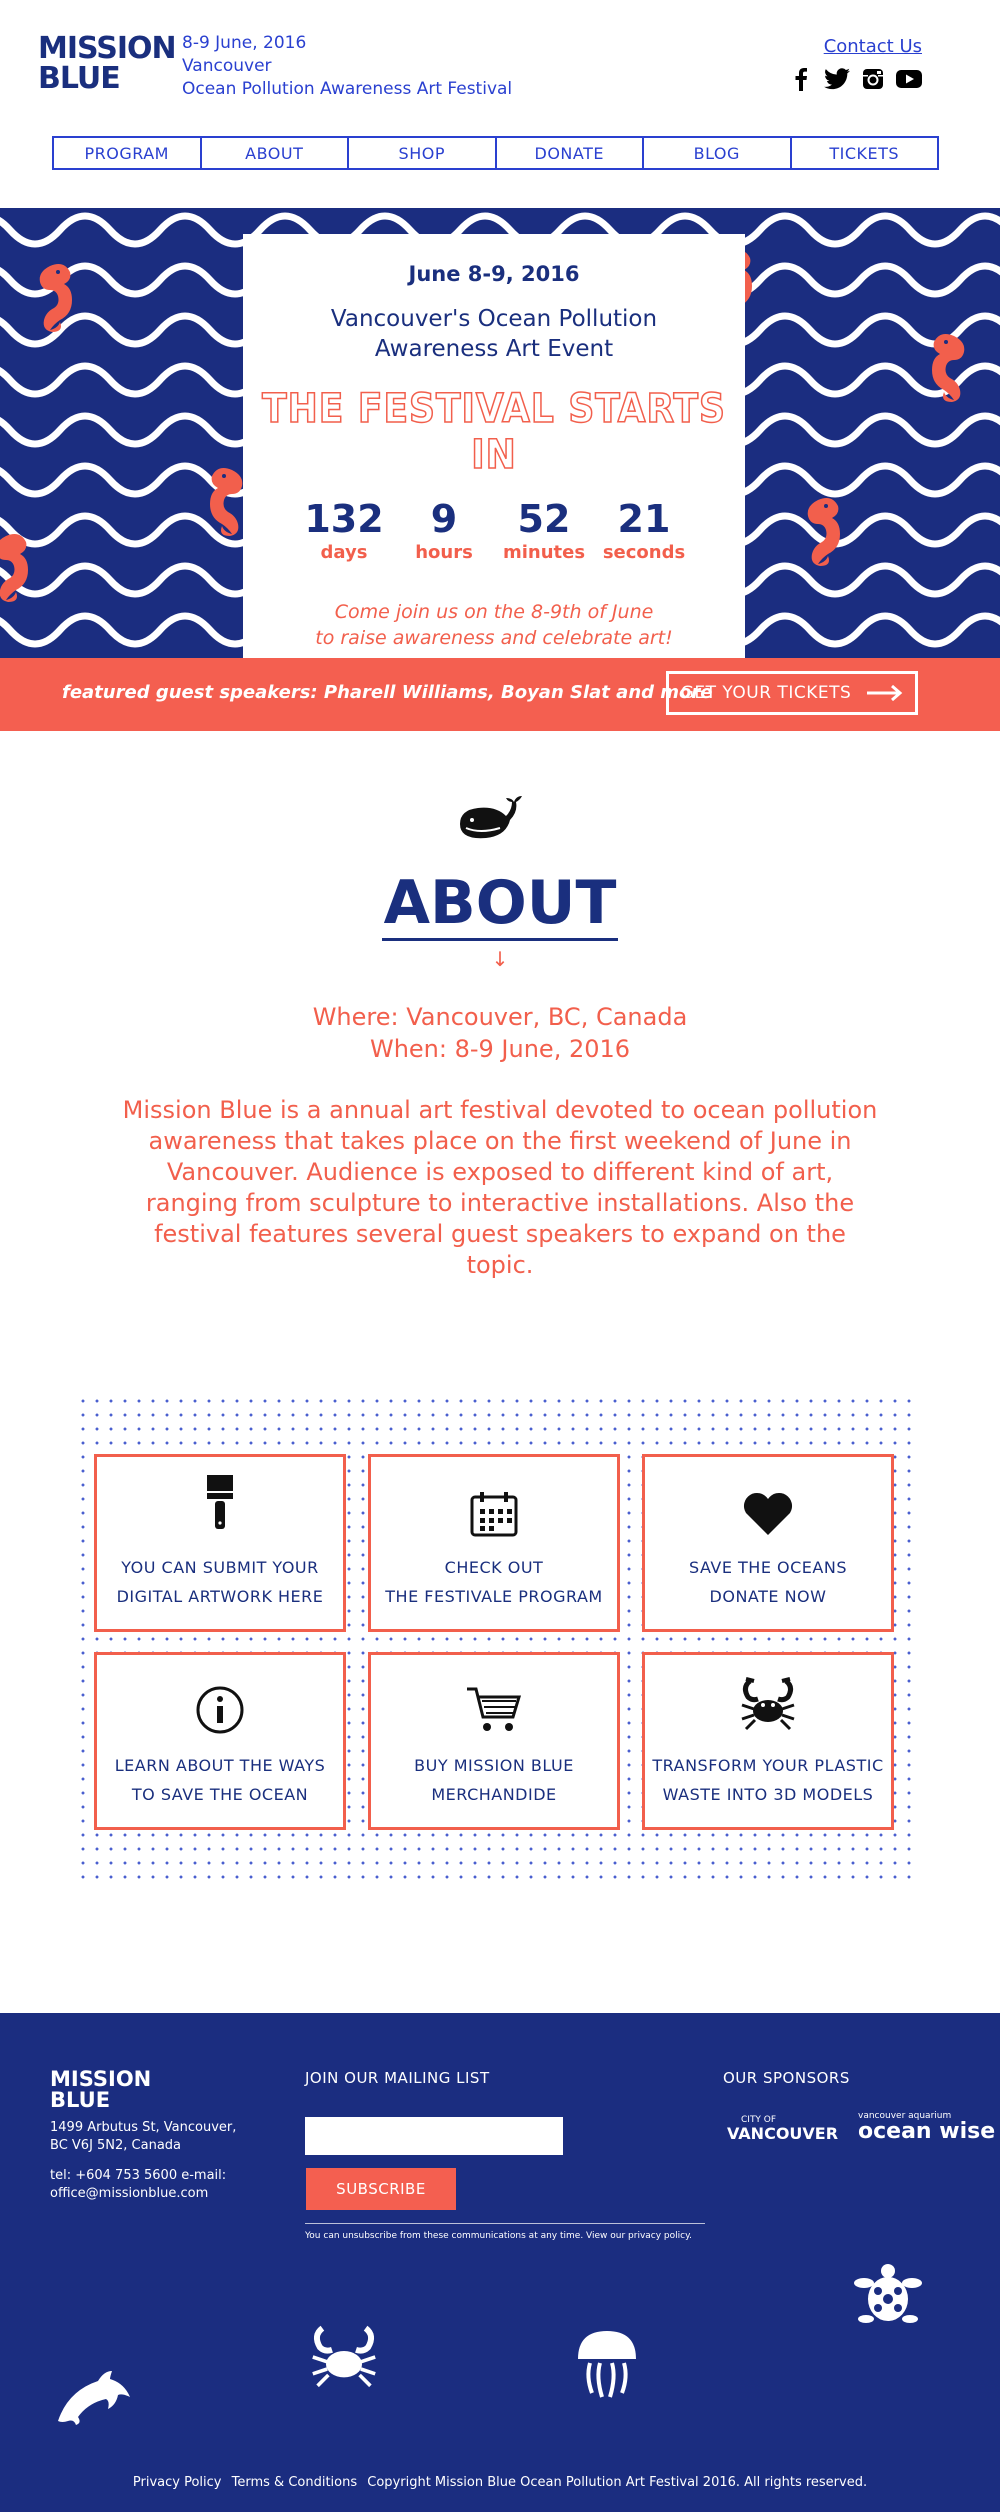 The image size is (1000, 2512). I want to click on facebook-icon, so click(801, 79).